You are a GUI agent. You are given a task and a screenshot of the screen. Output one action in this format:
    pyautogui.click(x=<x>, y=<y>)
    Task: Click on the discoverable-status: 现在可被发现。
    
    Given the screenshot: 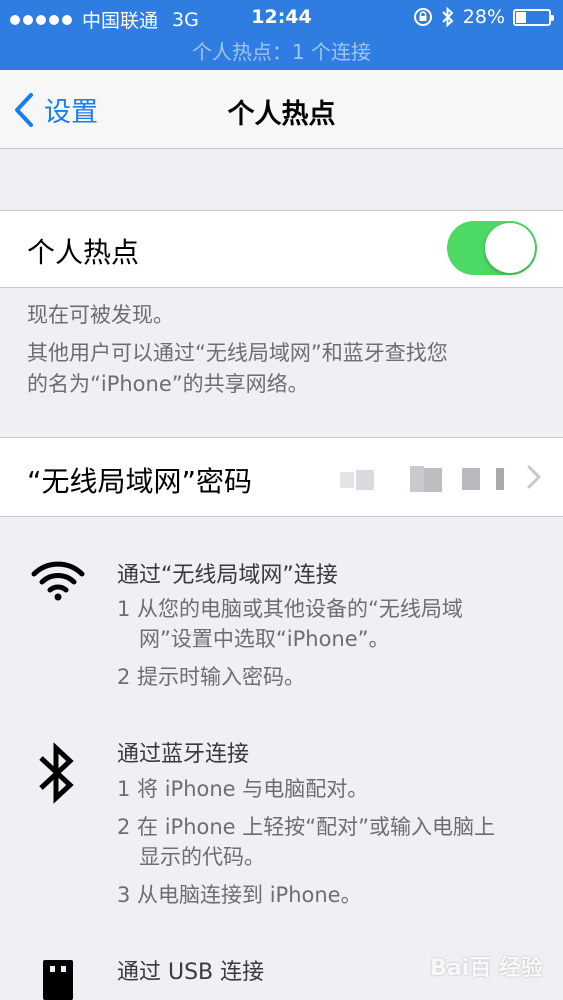 What is the action you would take?
    pyautogui.click(x=100, y=315)
    